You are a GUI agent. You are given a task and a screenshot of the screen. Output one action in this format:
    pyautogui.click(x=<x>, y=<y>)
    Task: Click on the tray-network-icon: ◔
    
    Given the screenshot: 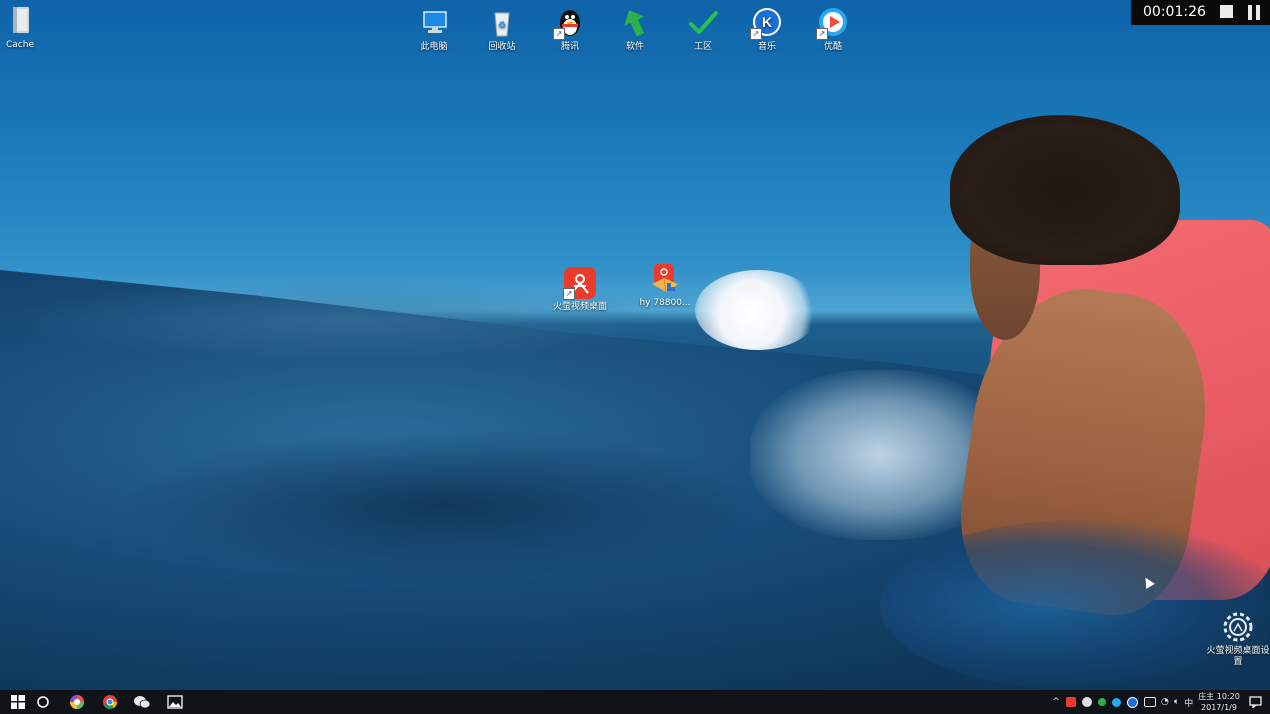 What is the action you would take?
    pyautogui.click(x=1165, y=702)
    